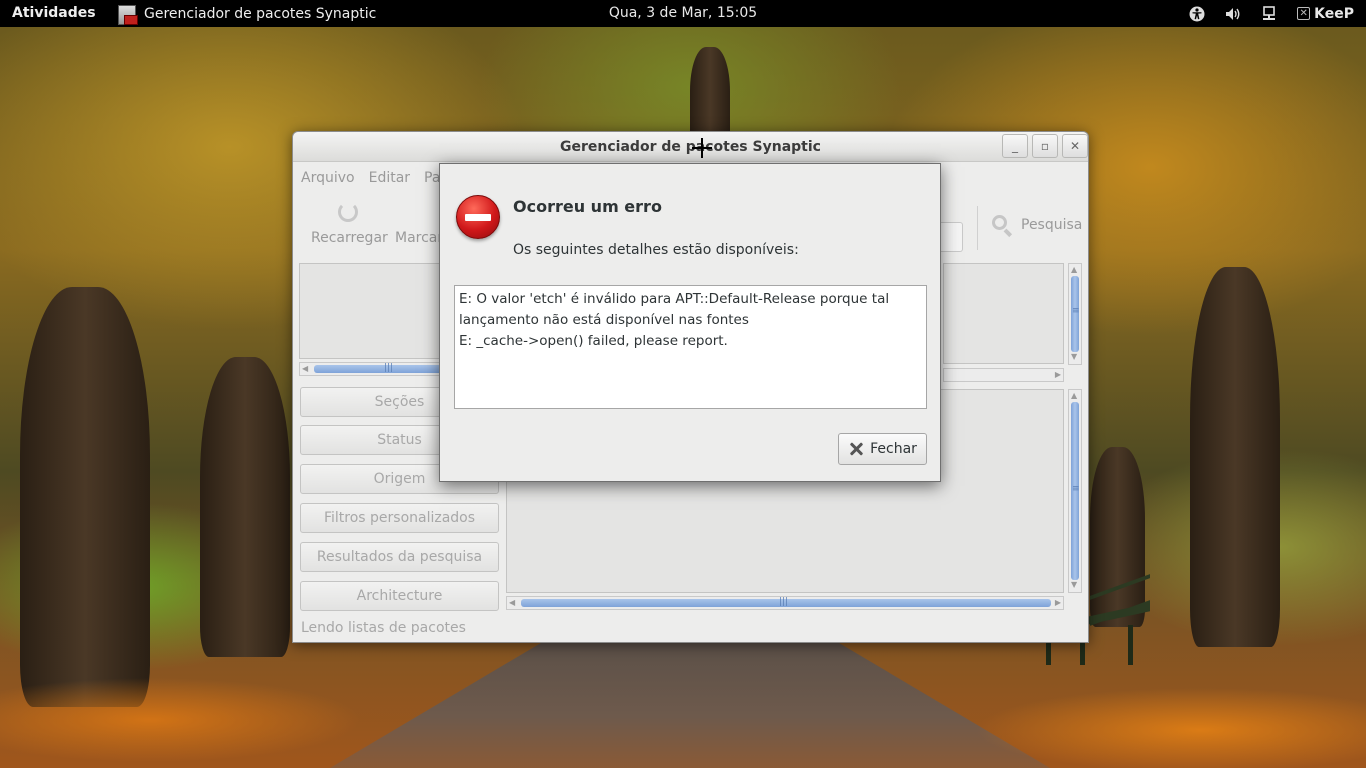 The width and height of the screenshot is (1366, 768). I want to click on filter-search-results-button: Resultados da pesquisa, so click(399, 557).